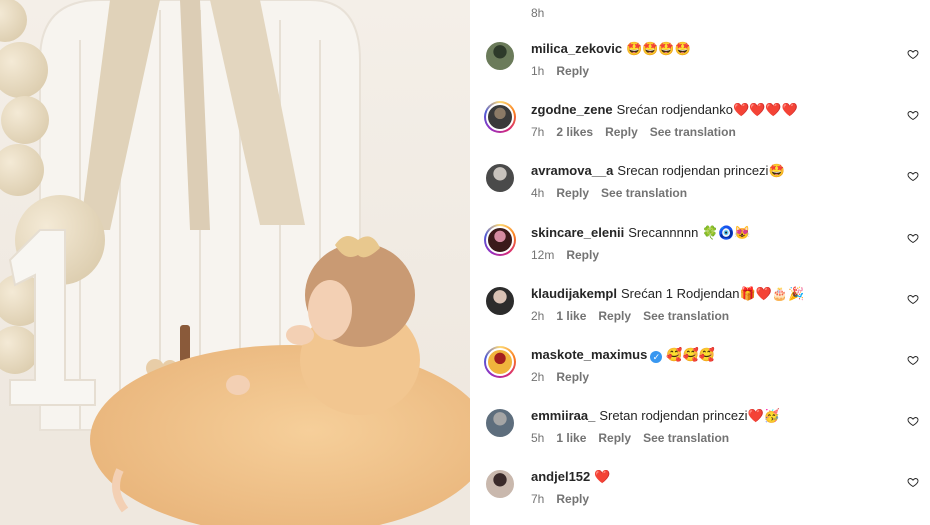  What do you see at coordinates (711, 255) in the screenshot?
I see `comment-meta: 12m Reply` at bounding box center [711, 255].